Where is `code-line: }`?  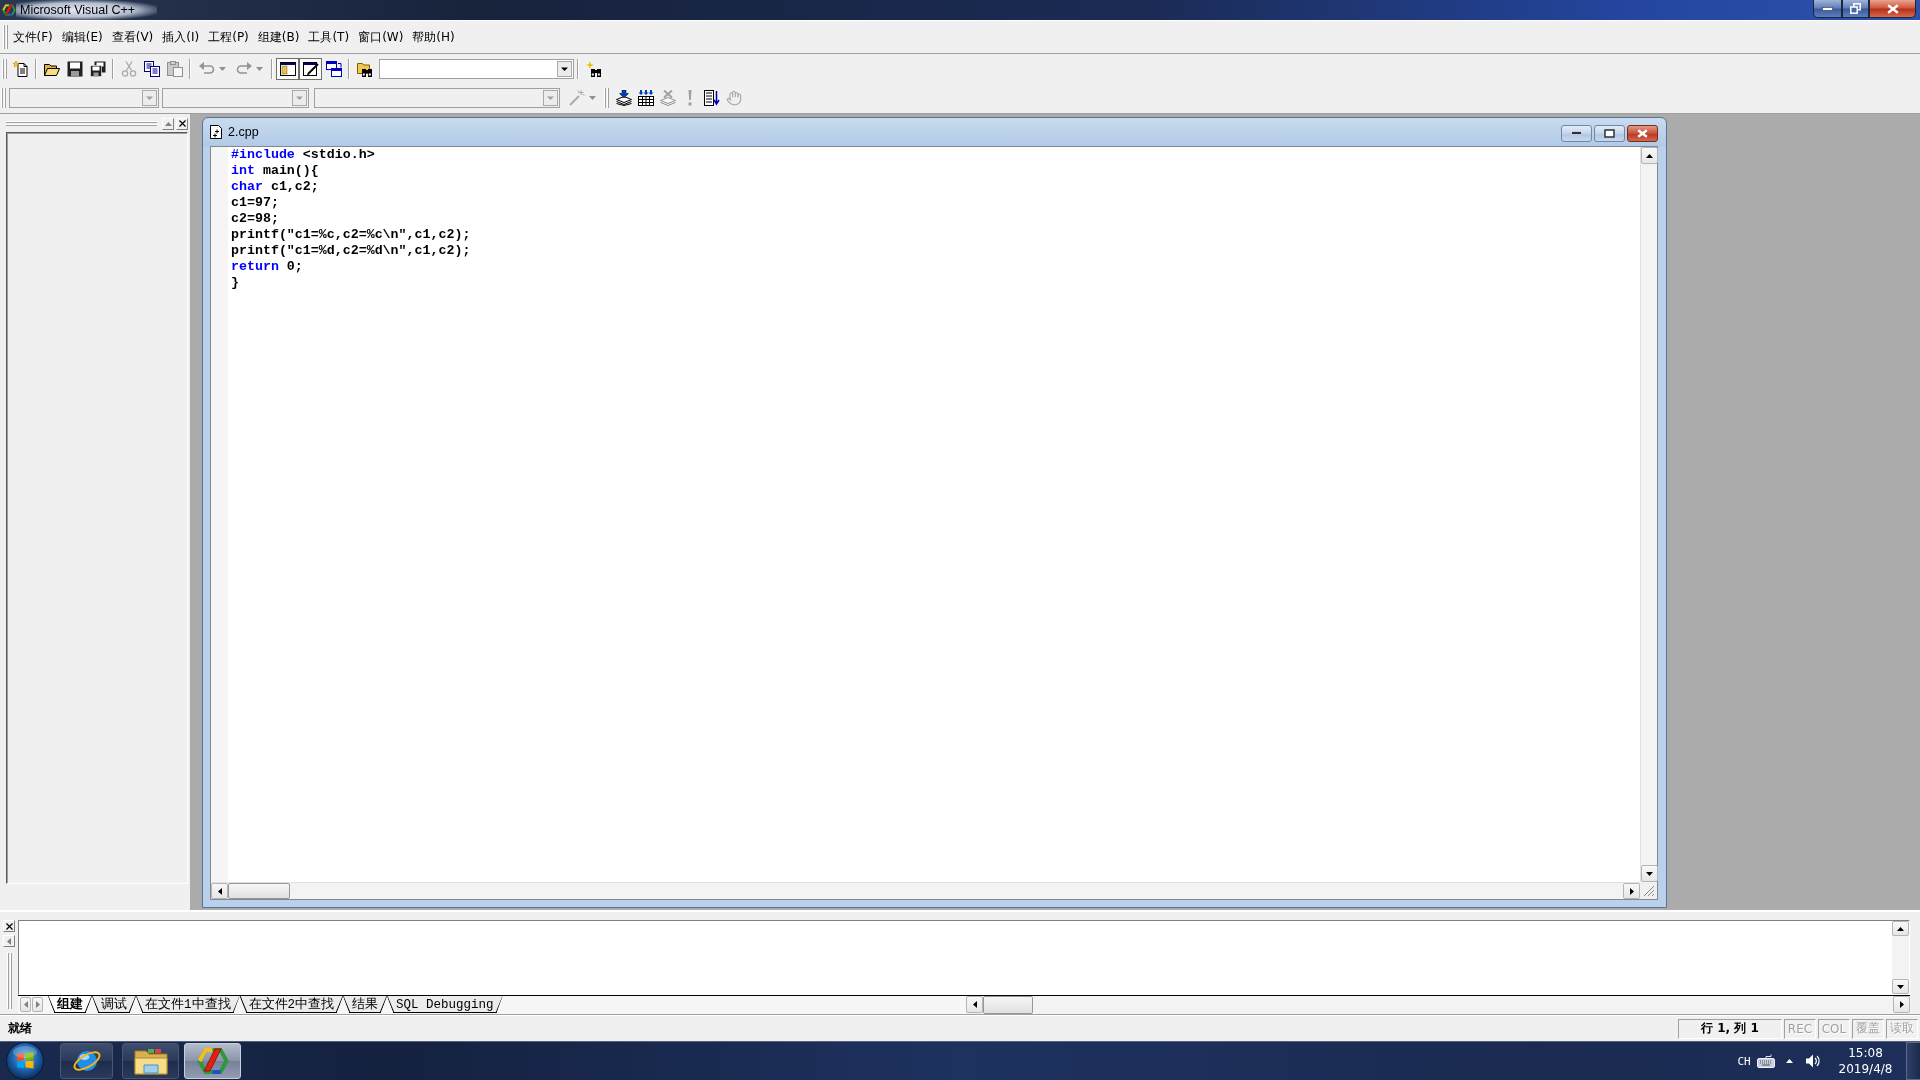 code-line: } is located at coordinates (235, 283).